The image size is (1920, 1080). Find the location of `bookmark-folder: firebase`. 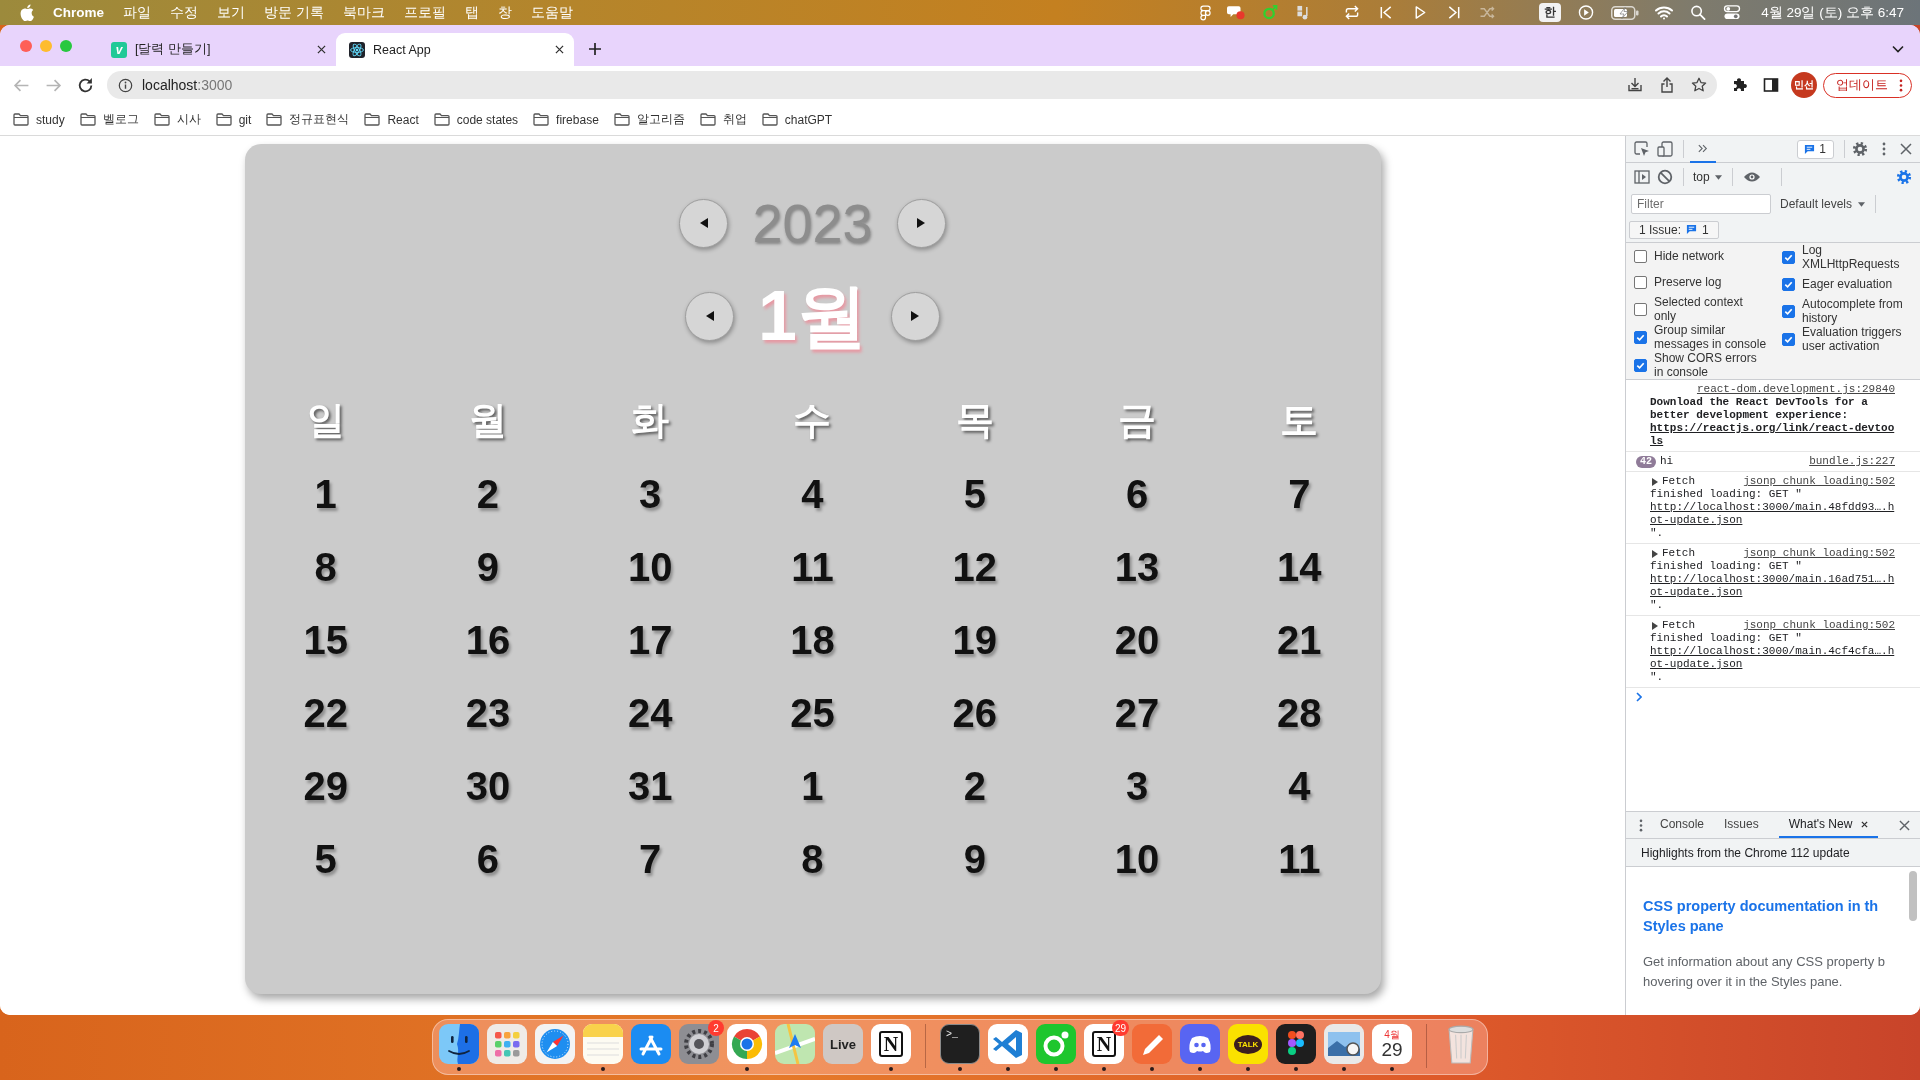

bookmark-folder: firebase is located at coordinates (566, 119).